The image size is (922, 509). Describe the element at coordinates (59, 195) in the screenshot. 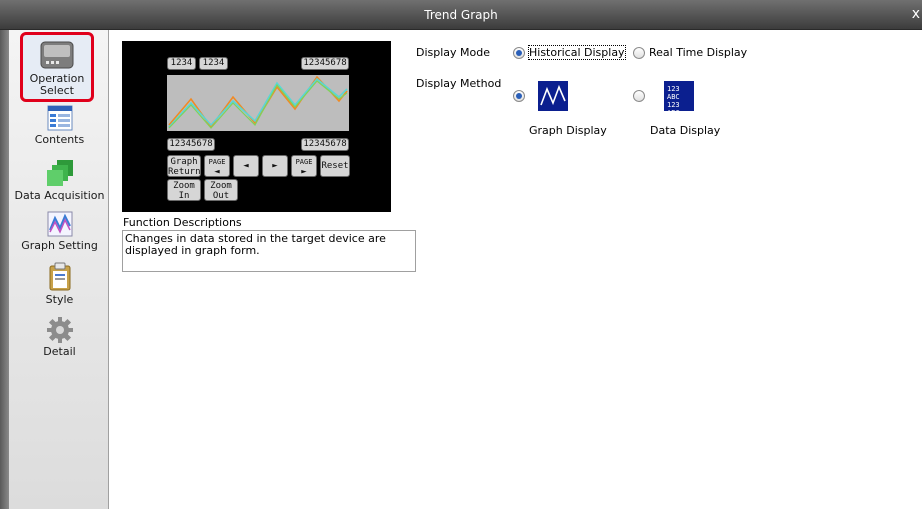

I see `sidebar-item-label: Data Acquisition` at that location.